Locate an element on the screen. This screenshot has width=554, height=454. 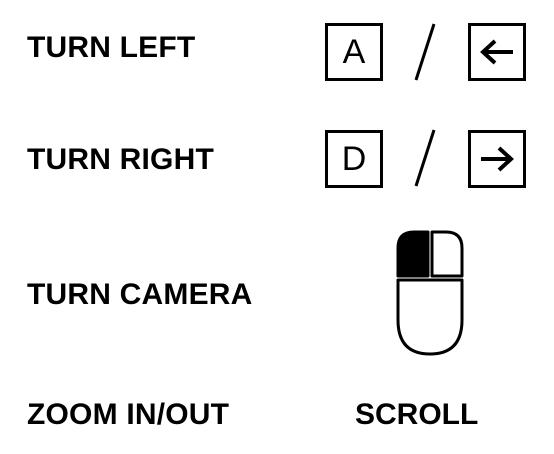
turn-left-label: TURN LEFT is located at coordinates (111, 47).